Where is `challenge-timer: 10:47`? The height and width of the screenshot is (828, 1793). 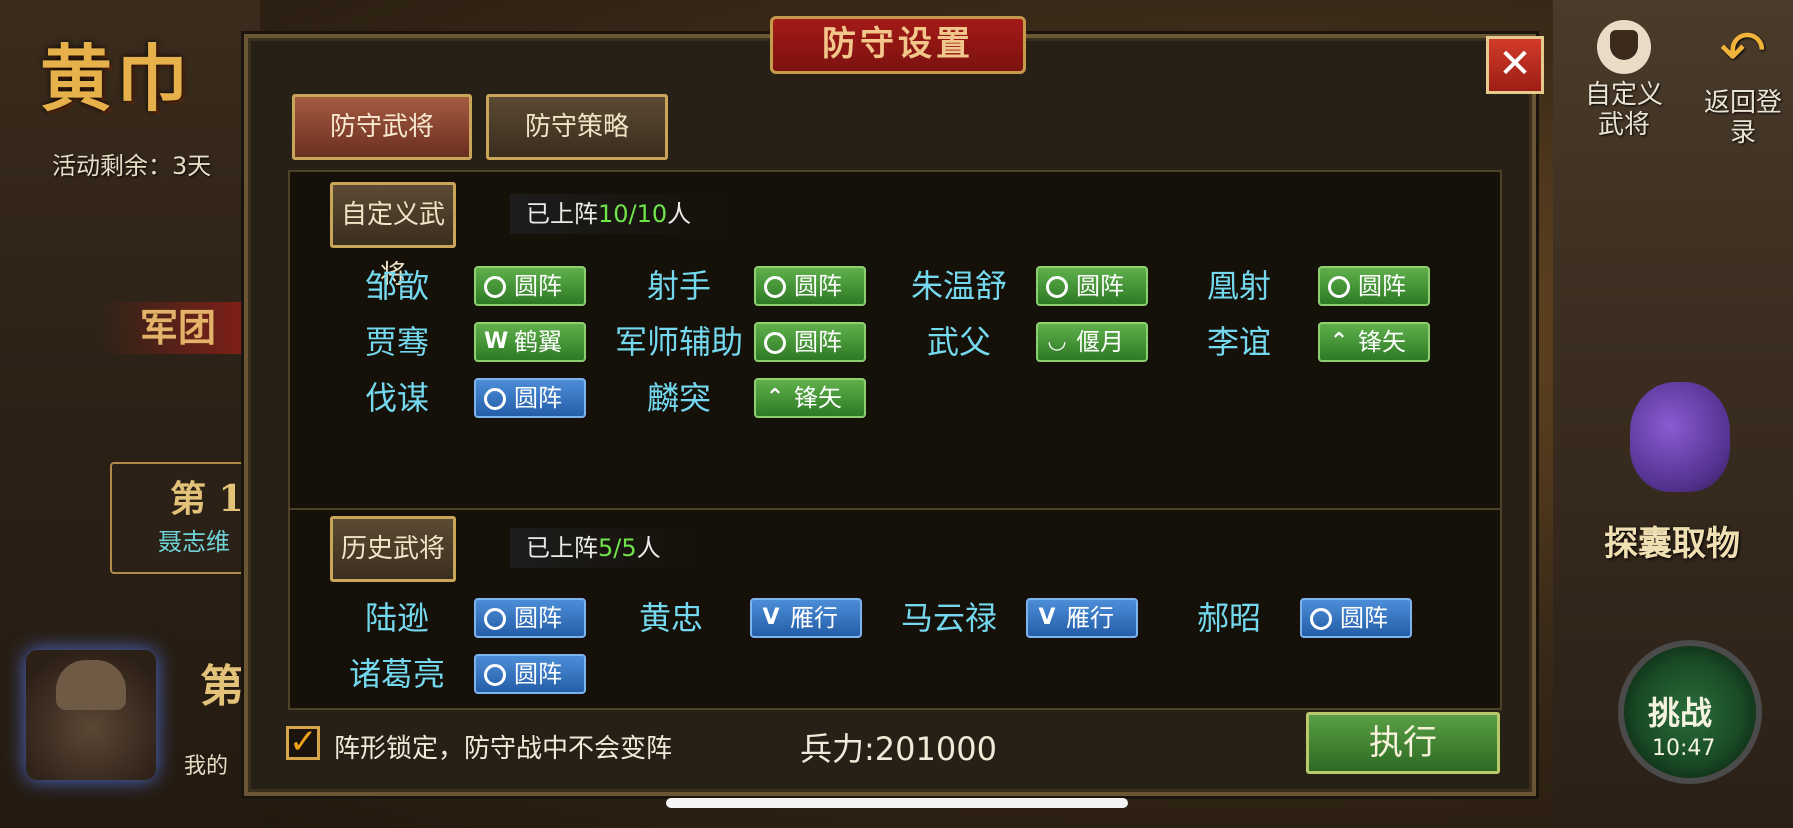
challenge-timer: 10:47 is located at coordinates (1684, 748).